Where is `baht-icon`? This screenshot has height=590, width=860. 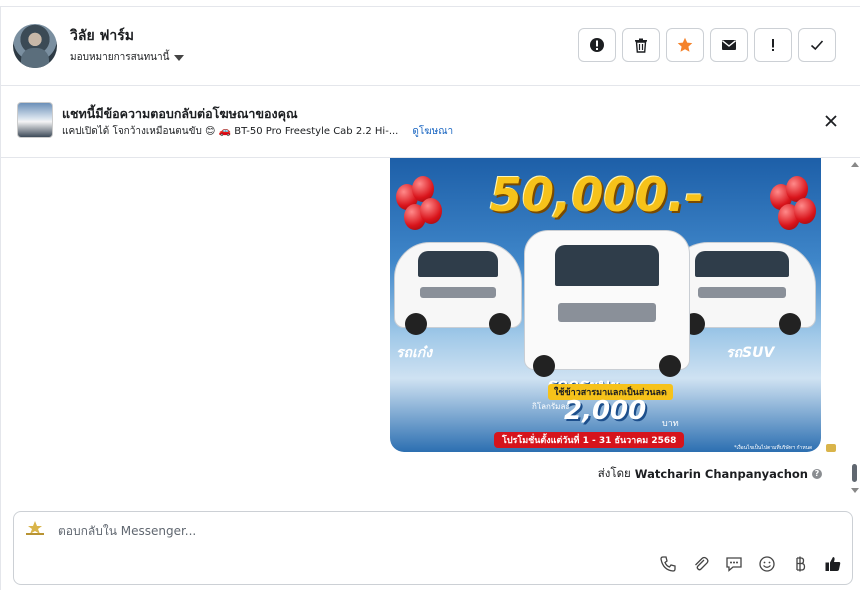 baht-icon is located at coordinates (800, 563).